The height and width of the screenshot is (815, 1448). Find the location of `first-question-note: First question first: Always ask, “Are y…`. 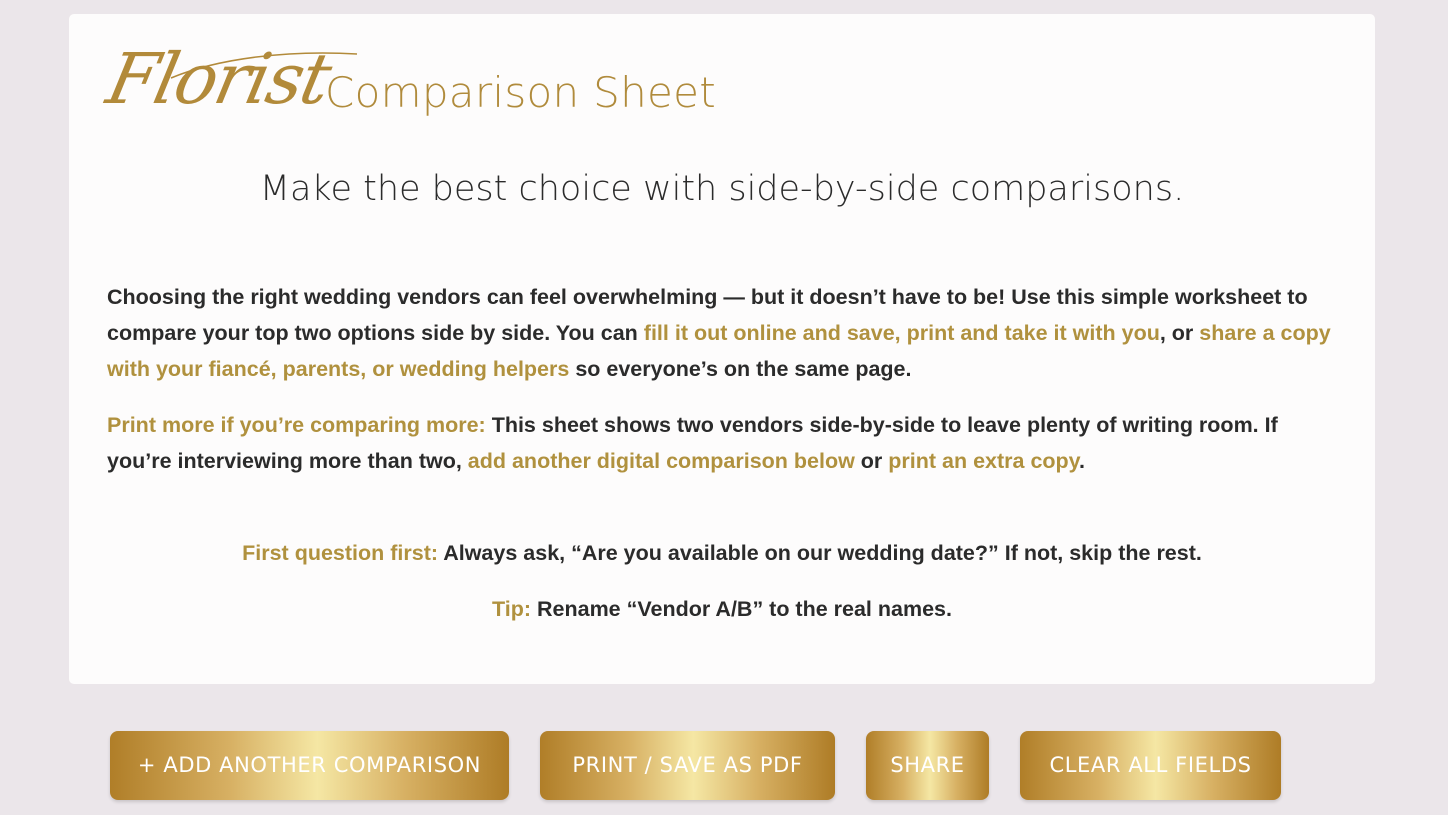

first-question-note: First question first: Always ask, “Are y… is located at coordinates (722, 553).